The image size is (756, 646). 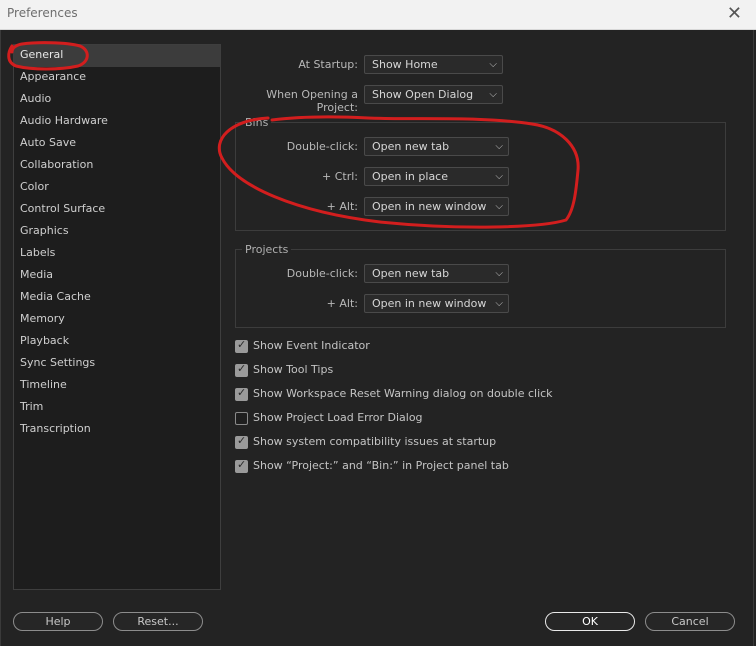 What do you see at coordinates (312, 101) in the screenshot?
I see `when-opening-label: When Opening a Project:` at bounding box center [312, 101].